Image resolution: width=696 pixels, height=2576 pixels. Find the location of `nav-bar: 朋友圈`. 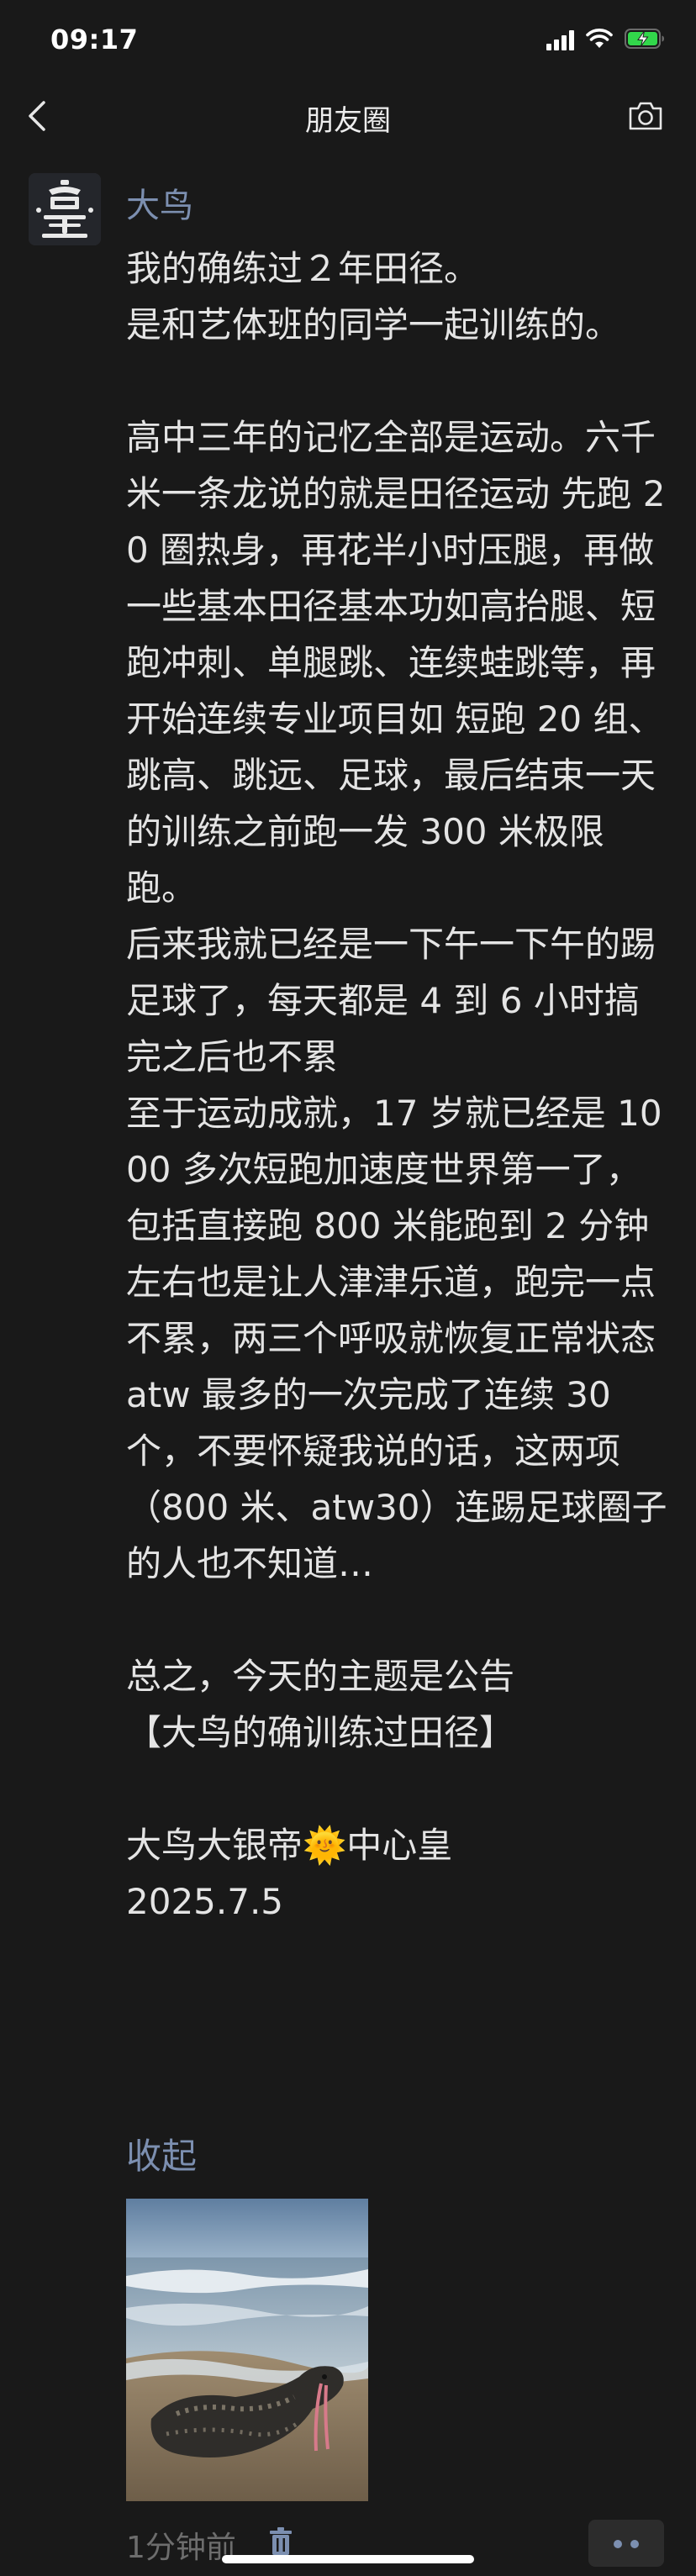

nav-bar: 朋友圈 is located at coordinates (348, 117).